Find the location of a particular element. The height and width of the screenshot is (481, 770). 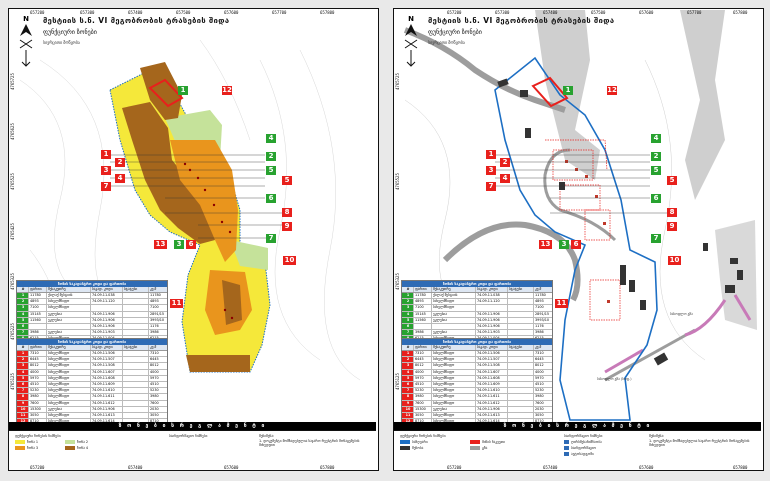

table-cell: 6445 is located at coordinates (38, 360).